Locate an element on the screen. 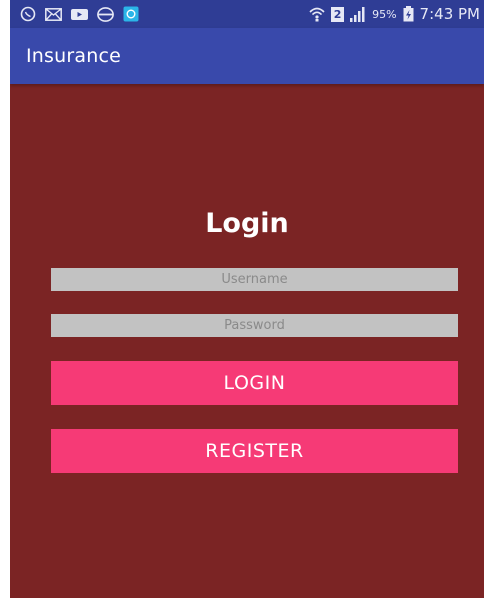 The image size is (489, 598). register-button: REGISTER is located at coordinates (254, 451).